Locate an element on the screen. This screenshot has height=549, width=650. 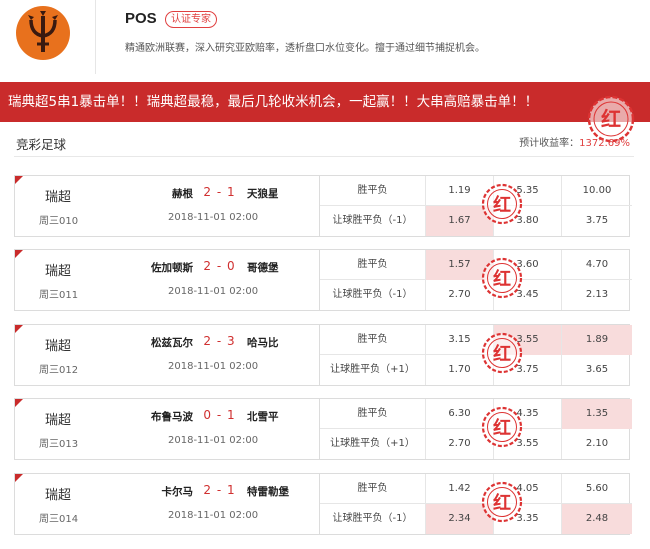
odds-table: 胜平负 6.30 4.35 1.35 让球胜平负（+1） 2.70 3.55 2.10 红 is located at coordinates (475, 429).